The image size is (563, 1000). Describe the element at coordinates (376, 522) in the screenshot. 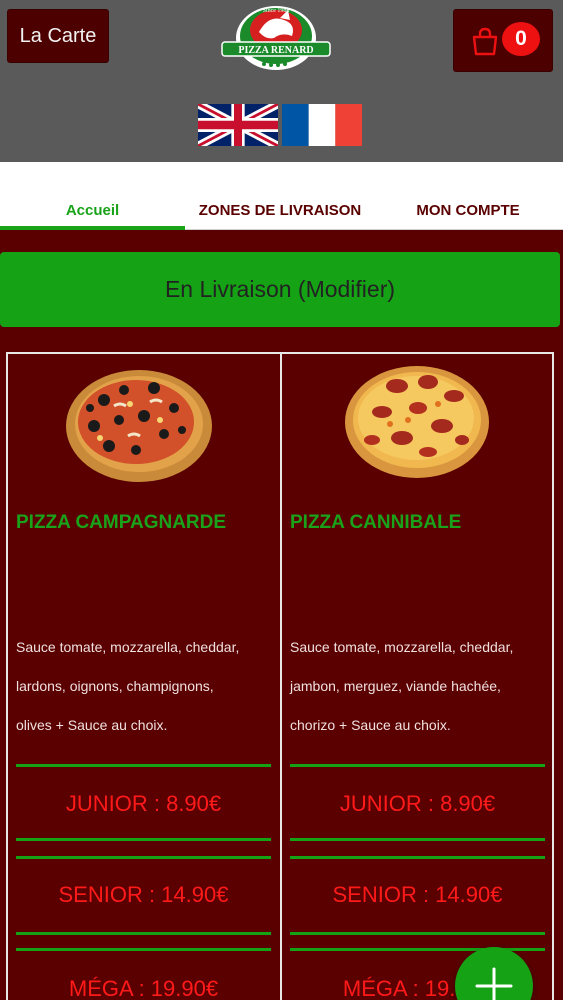

I see `product-name: PIZZA CANNIBALE` at that location.